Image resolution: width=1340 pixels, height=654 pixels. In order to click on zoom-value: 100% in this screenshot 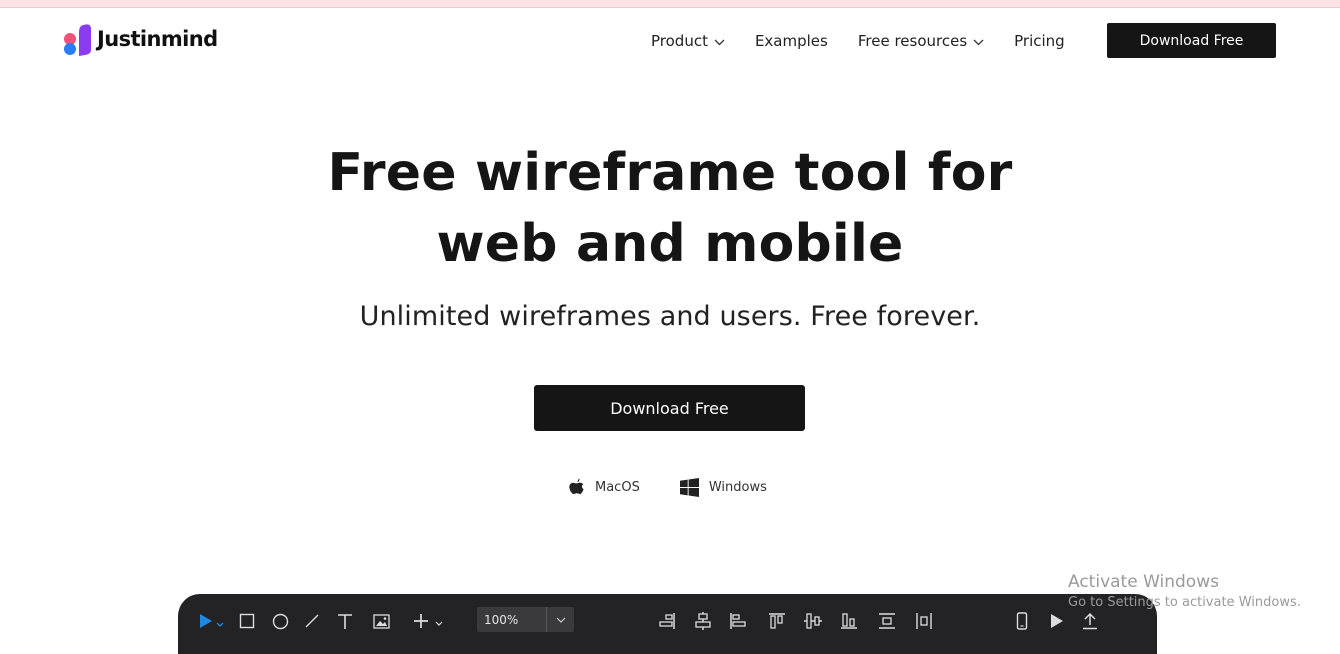, I will do `click(501, 619)`.